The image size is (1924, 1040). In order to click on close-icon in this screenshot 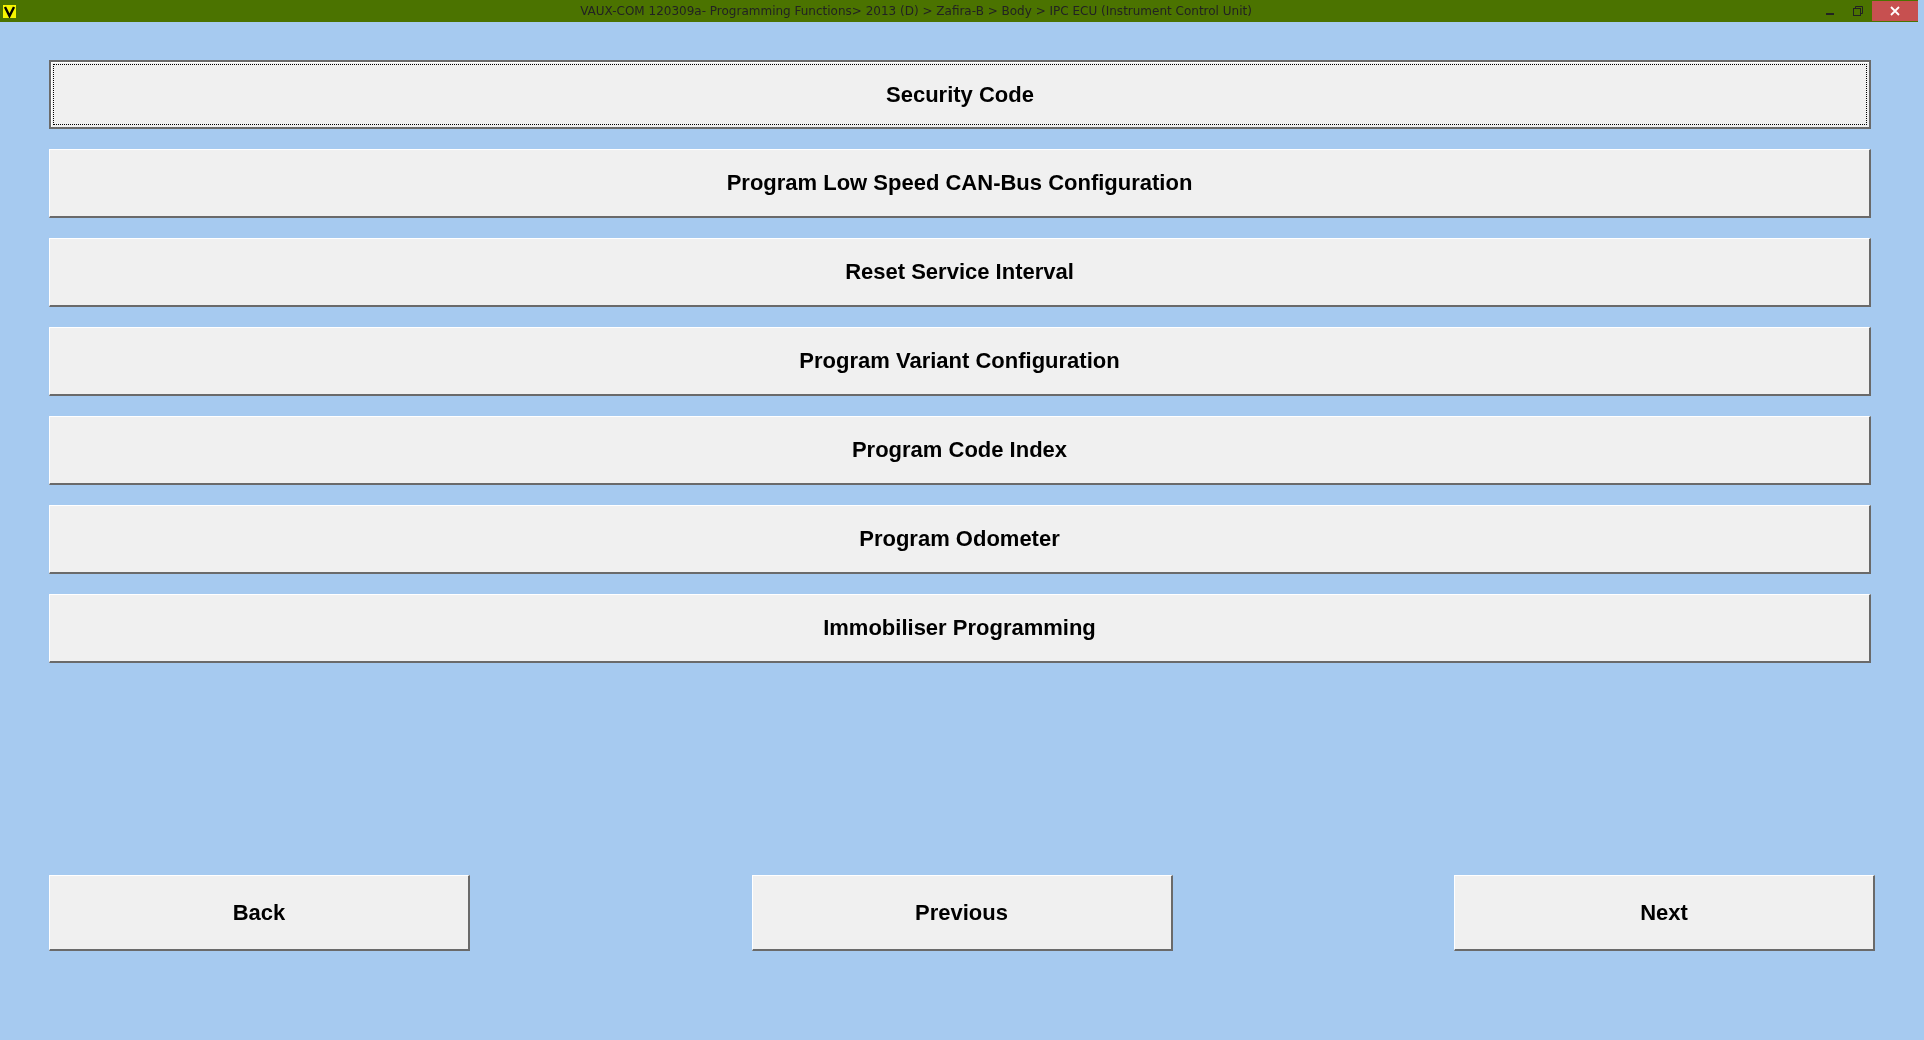, I will do `click(1895, 11)`.